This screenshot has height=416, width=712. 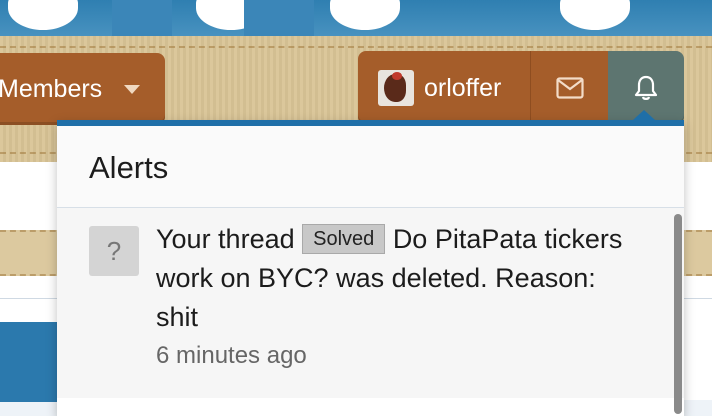 I want to click on unknown-user-icon: ?, so click(x=114, y=251).